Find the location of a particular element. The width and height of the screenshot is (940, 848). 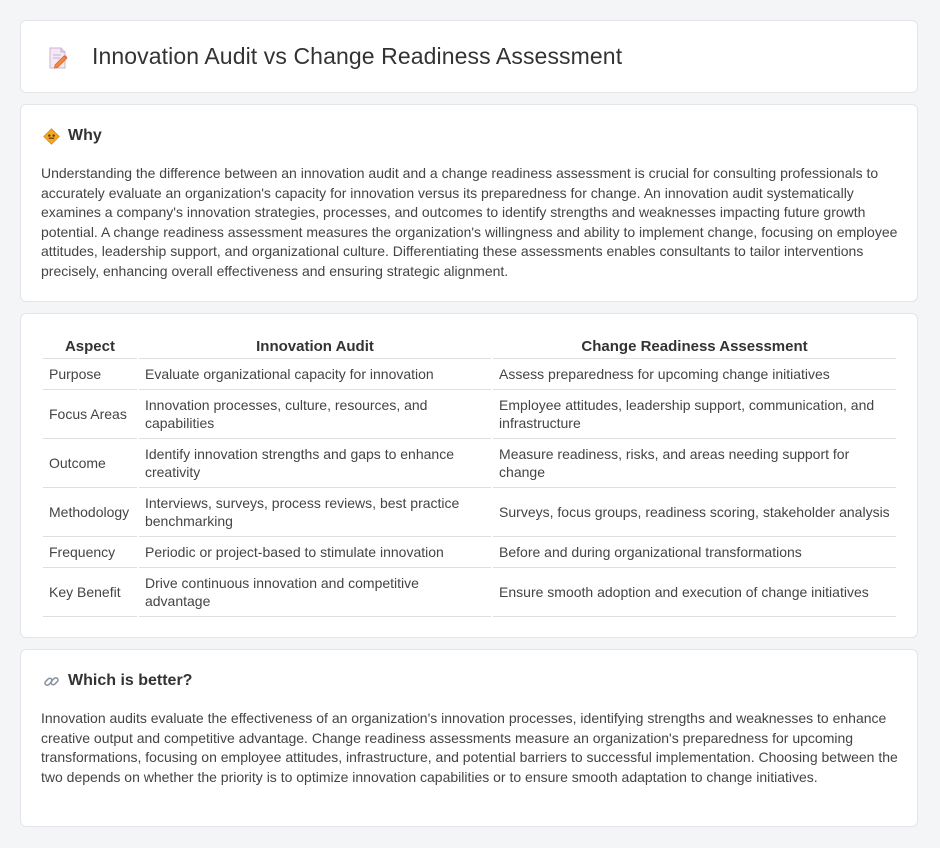

document-edit-icon is located at coordinates (58, 58).